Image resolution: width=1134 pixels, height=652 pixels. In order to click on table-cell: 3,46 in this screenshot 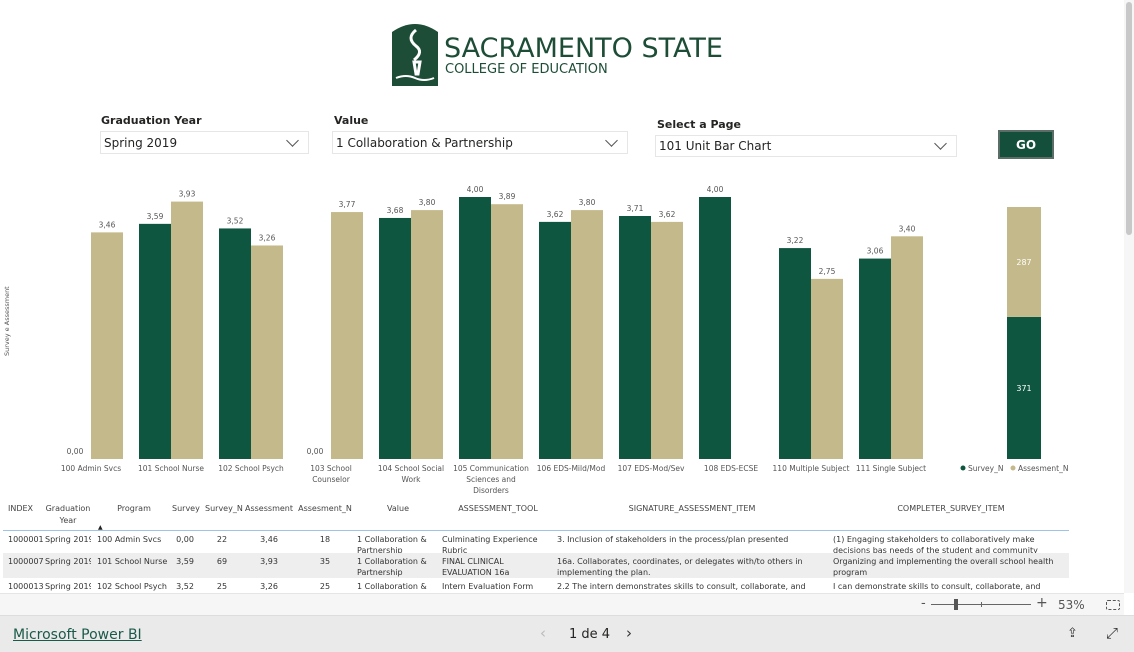, I will do `click(269, 539)`.